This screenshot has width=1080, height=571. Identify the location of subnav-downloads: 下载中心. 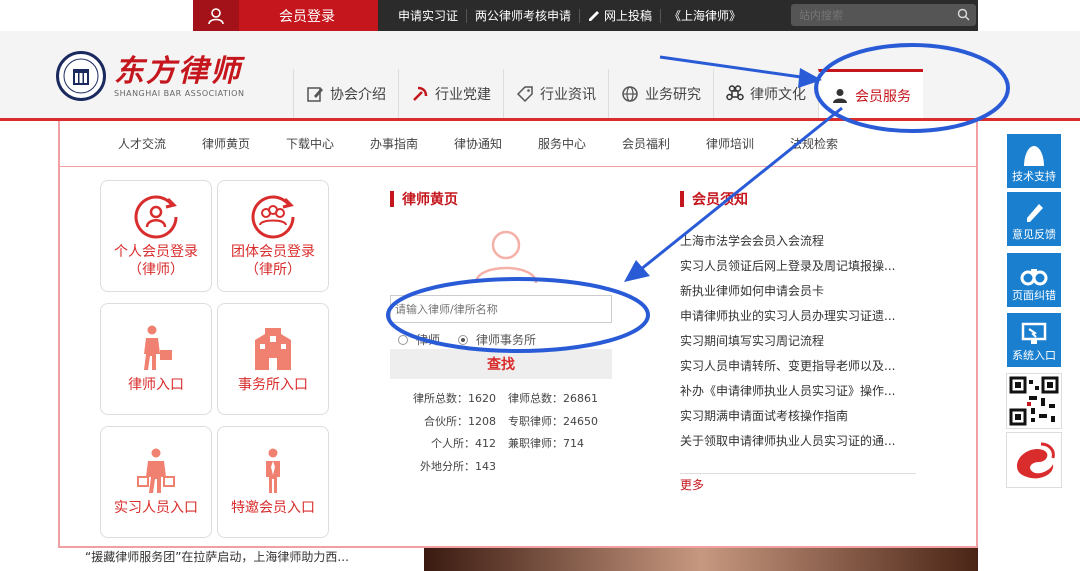
(310, 143).